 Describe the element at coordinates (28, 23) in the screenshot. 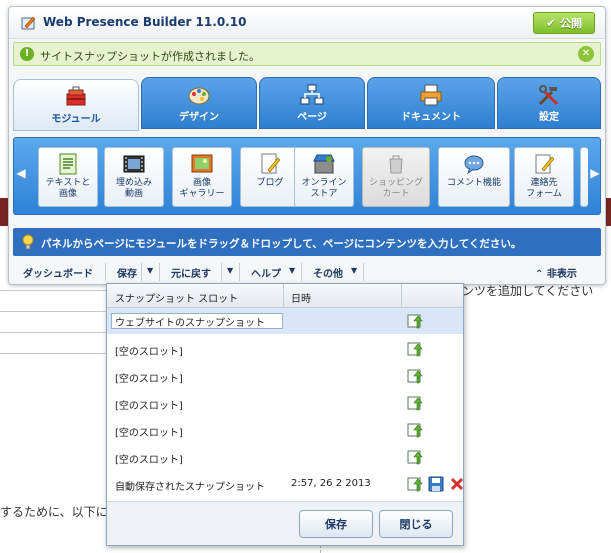

I see `app-logo-icon` at that location.